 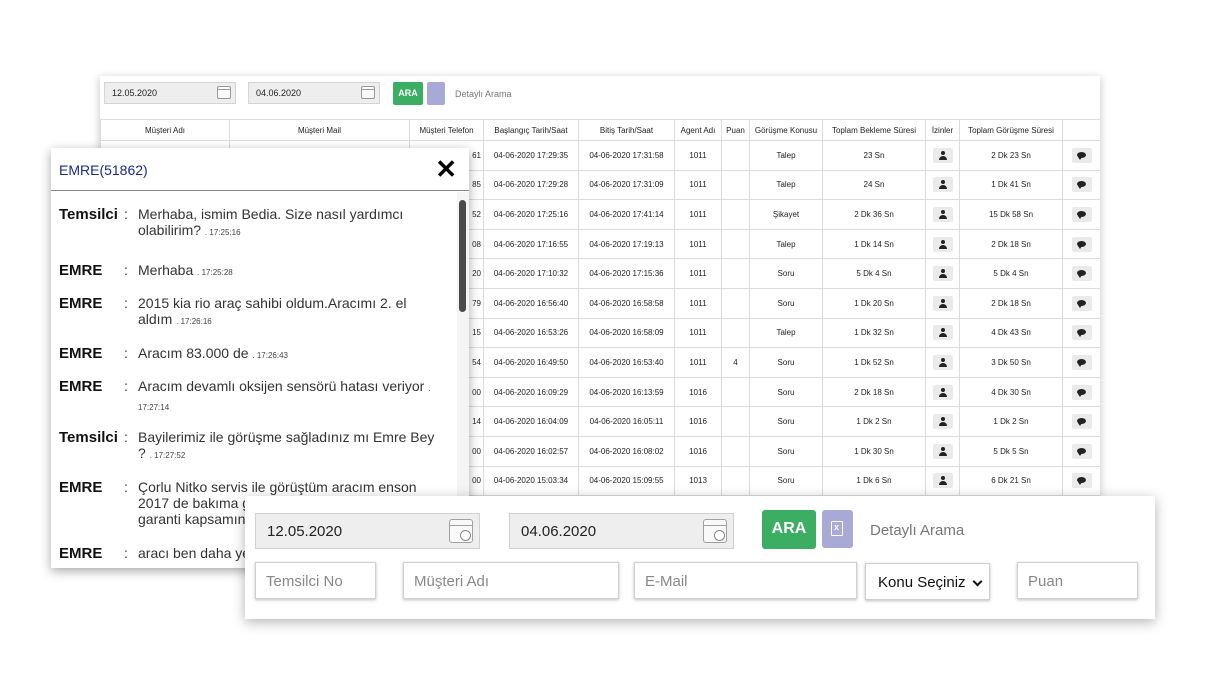 What do you see at coordinates (314, 93) in the screenshot?
I see `mini-end-date-field: 04.06.2020` at bounding box center [314, 93].